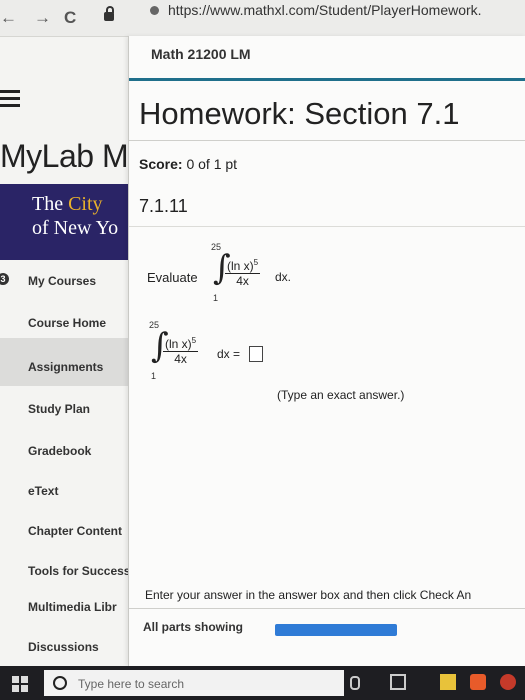 This screenshot has height=700, width=525. What do you see at coordinates (283, 277) in the screenshot?
I see `dx-text: dx.` at bounding box center [283, 277].